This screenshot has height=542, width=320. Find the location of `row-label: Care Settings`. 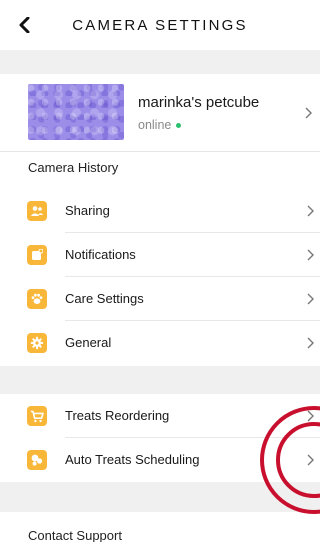

row-label: Care Settings is located at coordinates (104, 298).